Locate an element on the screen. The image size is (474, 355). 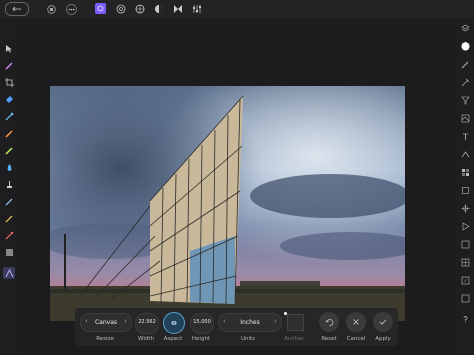
clone-icon is located at coordinates (9, 184).